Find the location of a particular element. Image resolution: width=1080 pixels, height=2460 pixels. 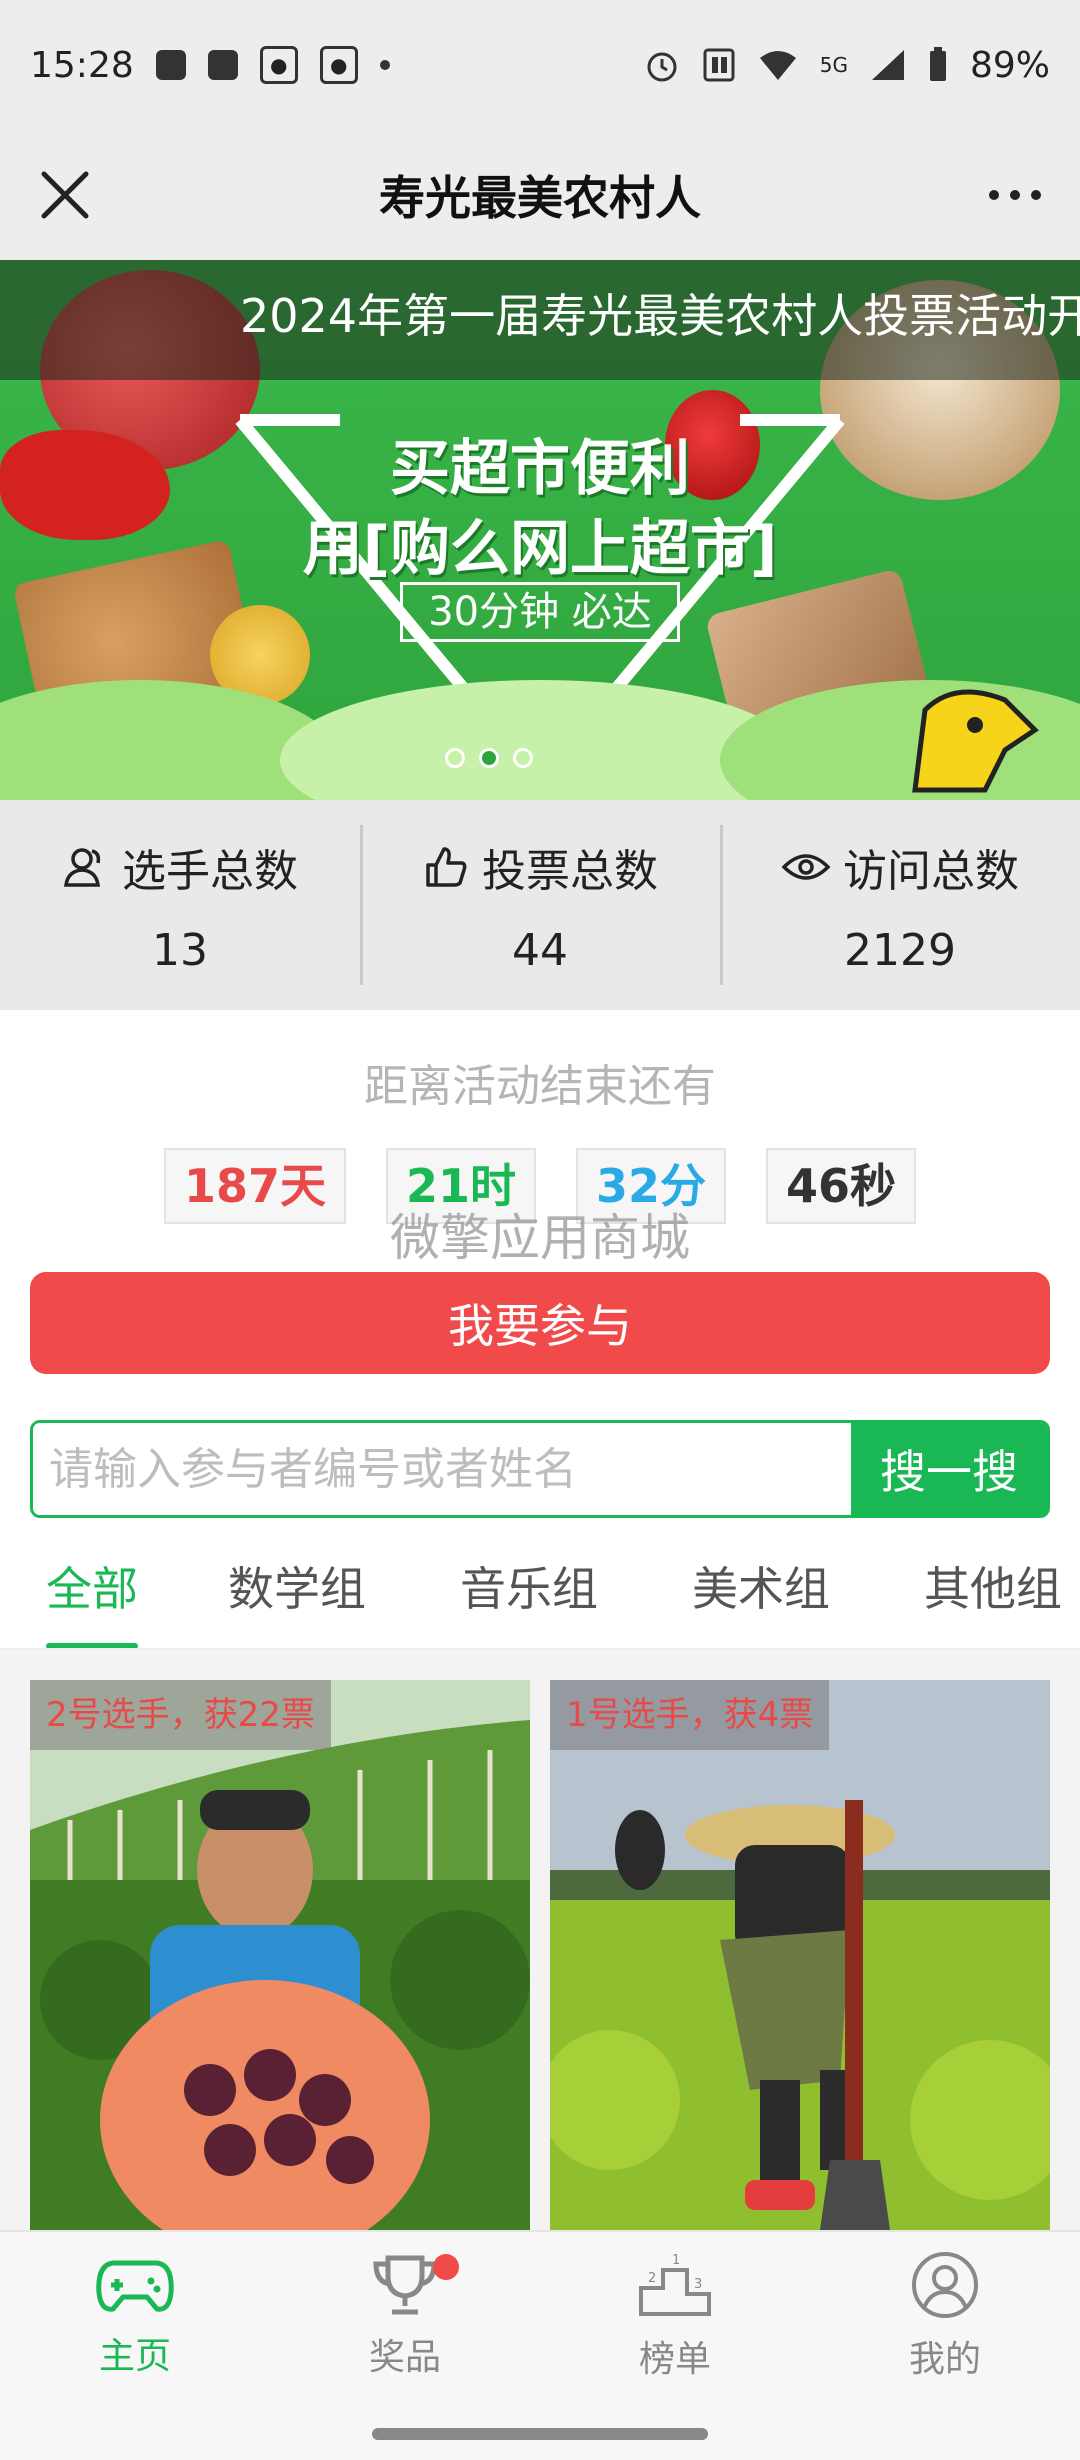

eye-icon is located at coordinates (806, 866).